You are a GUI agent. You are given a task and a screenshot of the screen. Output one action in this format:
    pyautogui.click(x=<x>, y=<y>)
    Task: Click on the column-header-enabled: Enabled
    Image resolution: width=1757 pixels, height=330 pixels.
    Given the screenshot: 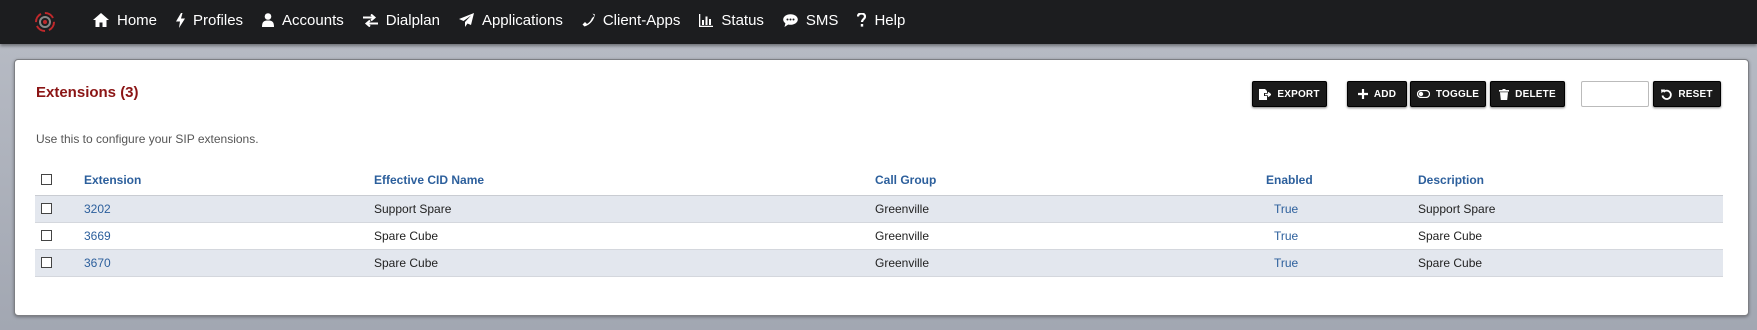 What is the action you would take?
    pyautogui.click(x=1289, y=180)
    